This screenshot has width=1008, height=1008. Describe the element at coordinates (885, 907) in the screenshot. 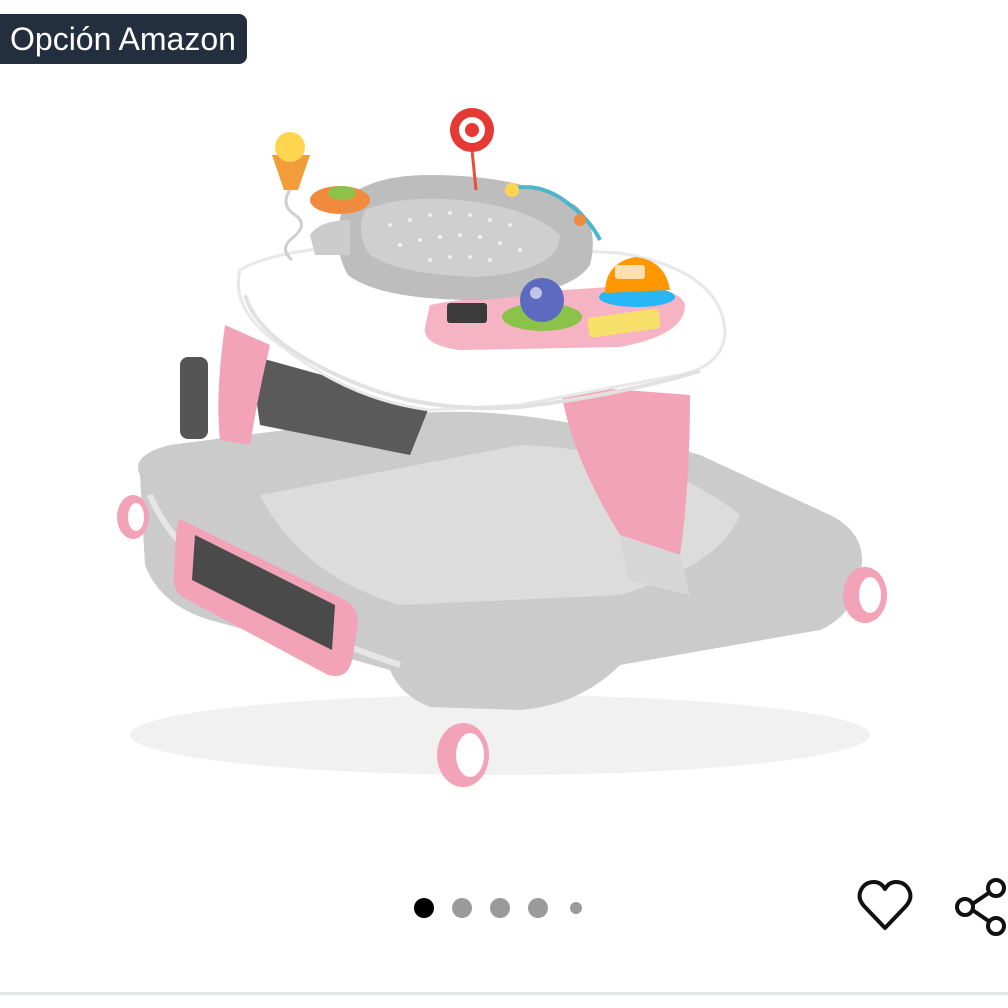

I see `heart-outline-icon` at that location.